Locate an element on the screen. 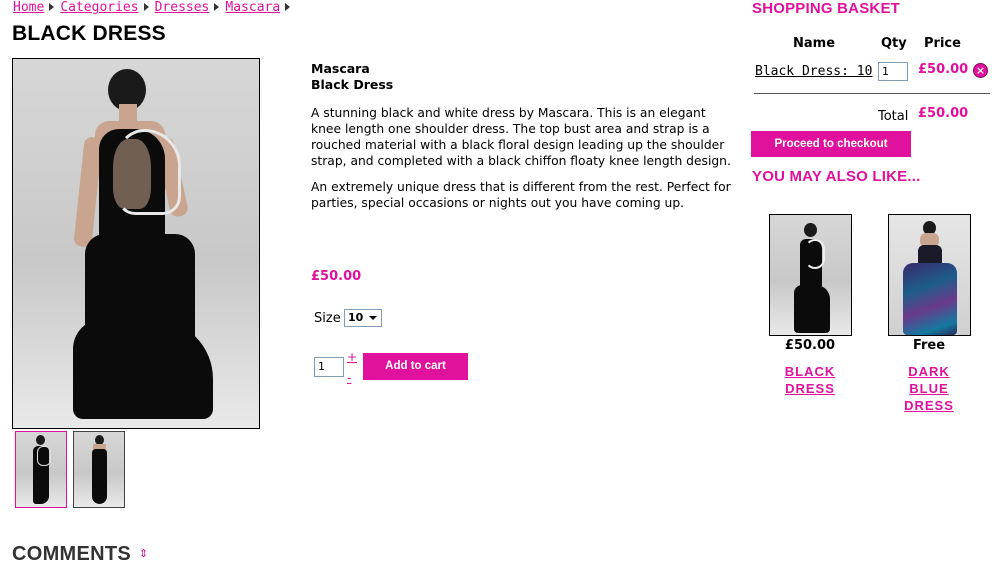 The height and width of the screenshot is (566, 1002). recommendation-name-line: BLACK is located at coordinates (810, 371).